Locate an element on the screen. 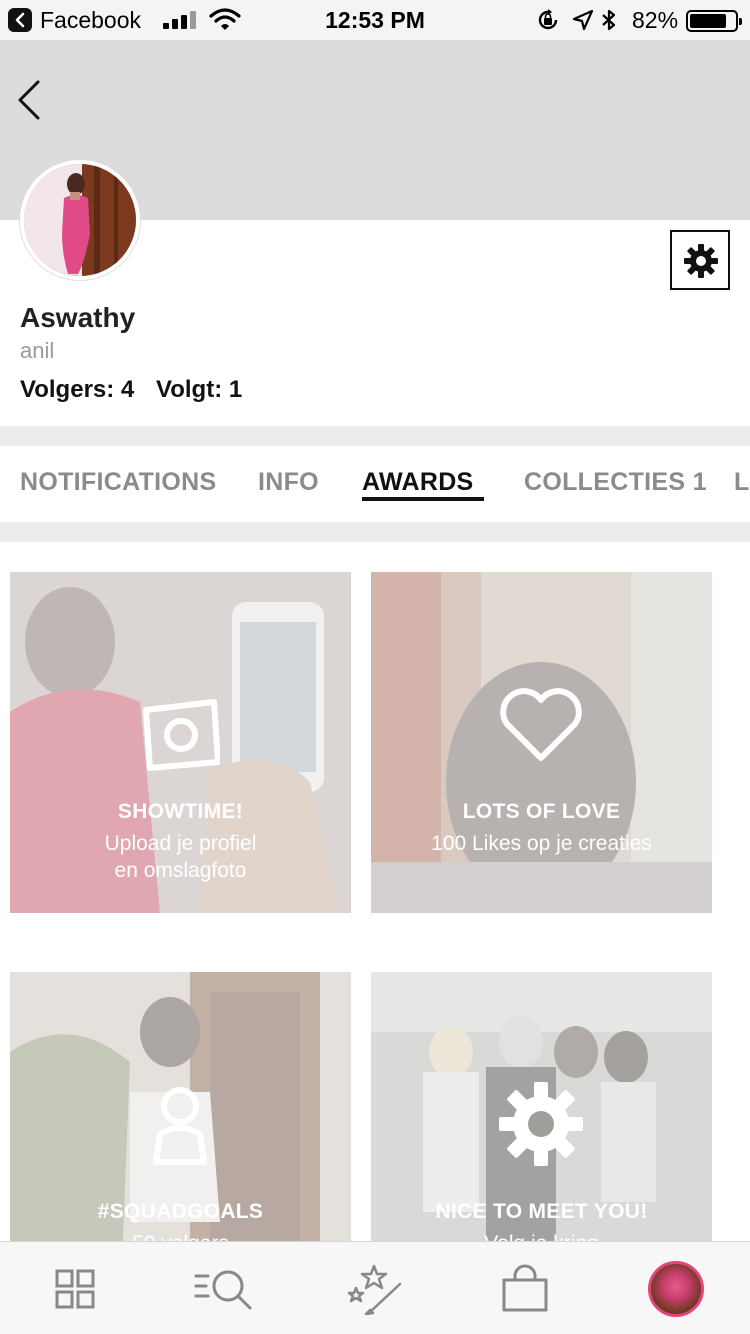 This screenshot has width=750, height=1334. search-list-icon is located at coordinates (223, 1290).